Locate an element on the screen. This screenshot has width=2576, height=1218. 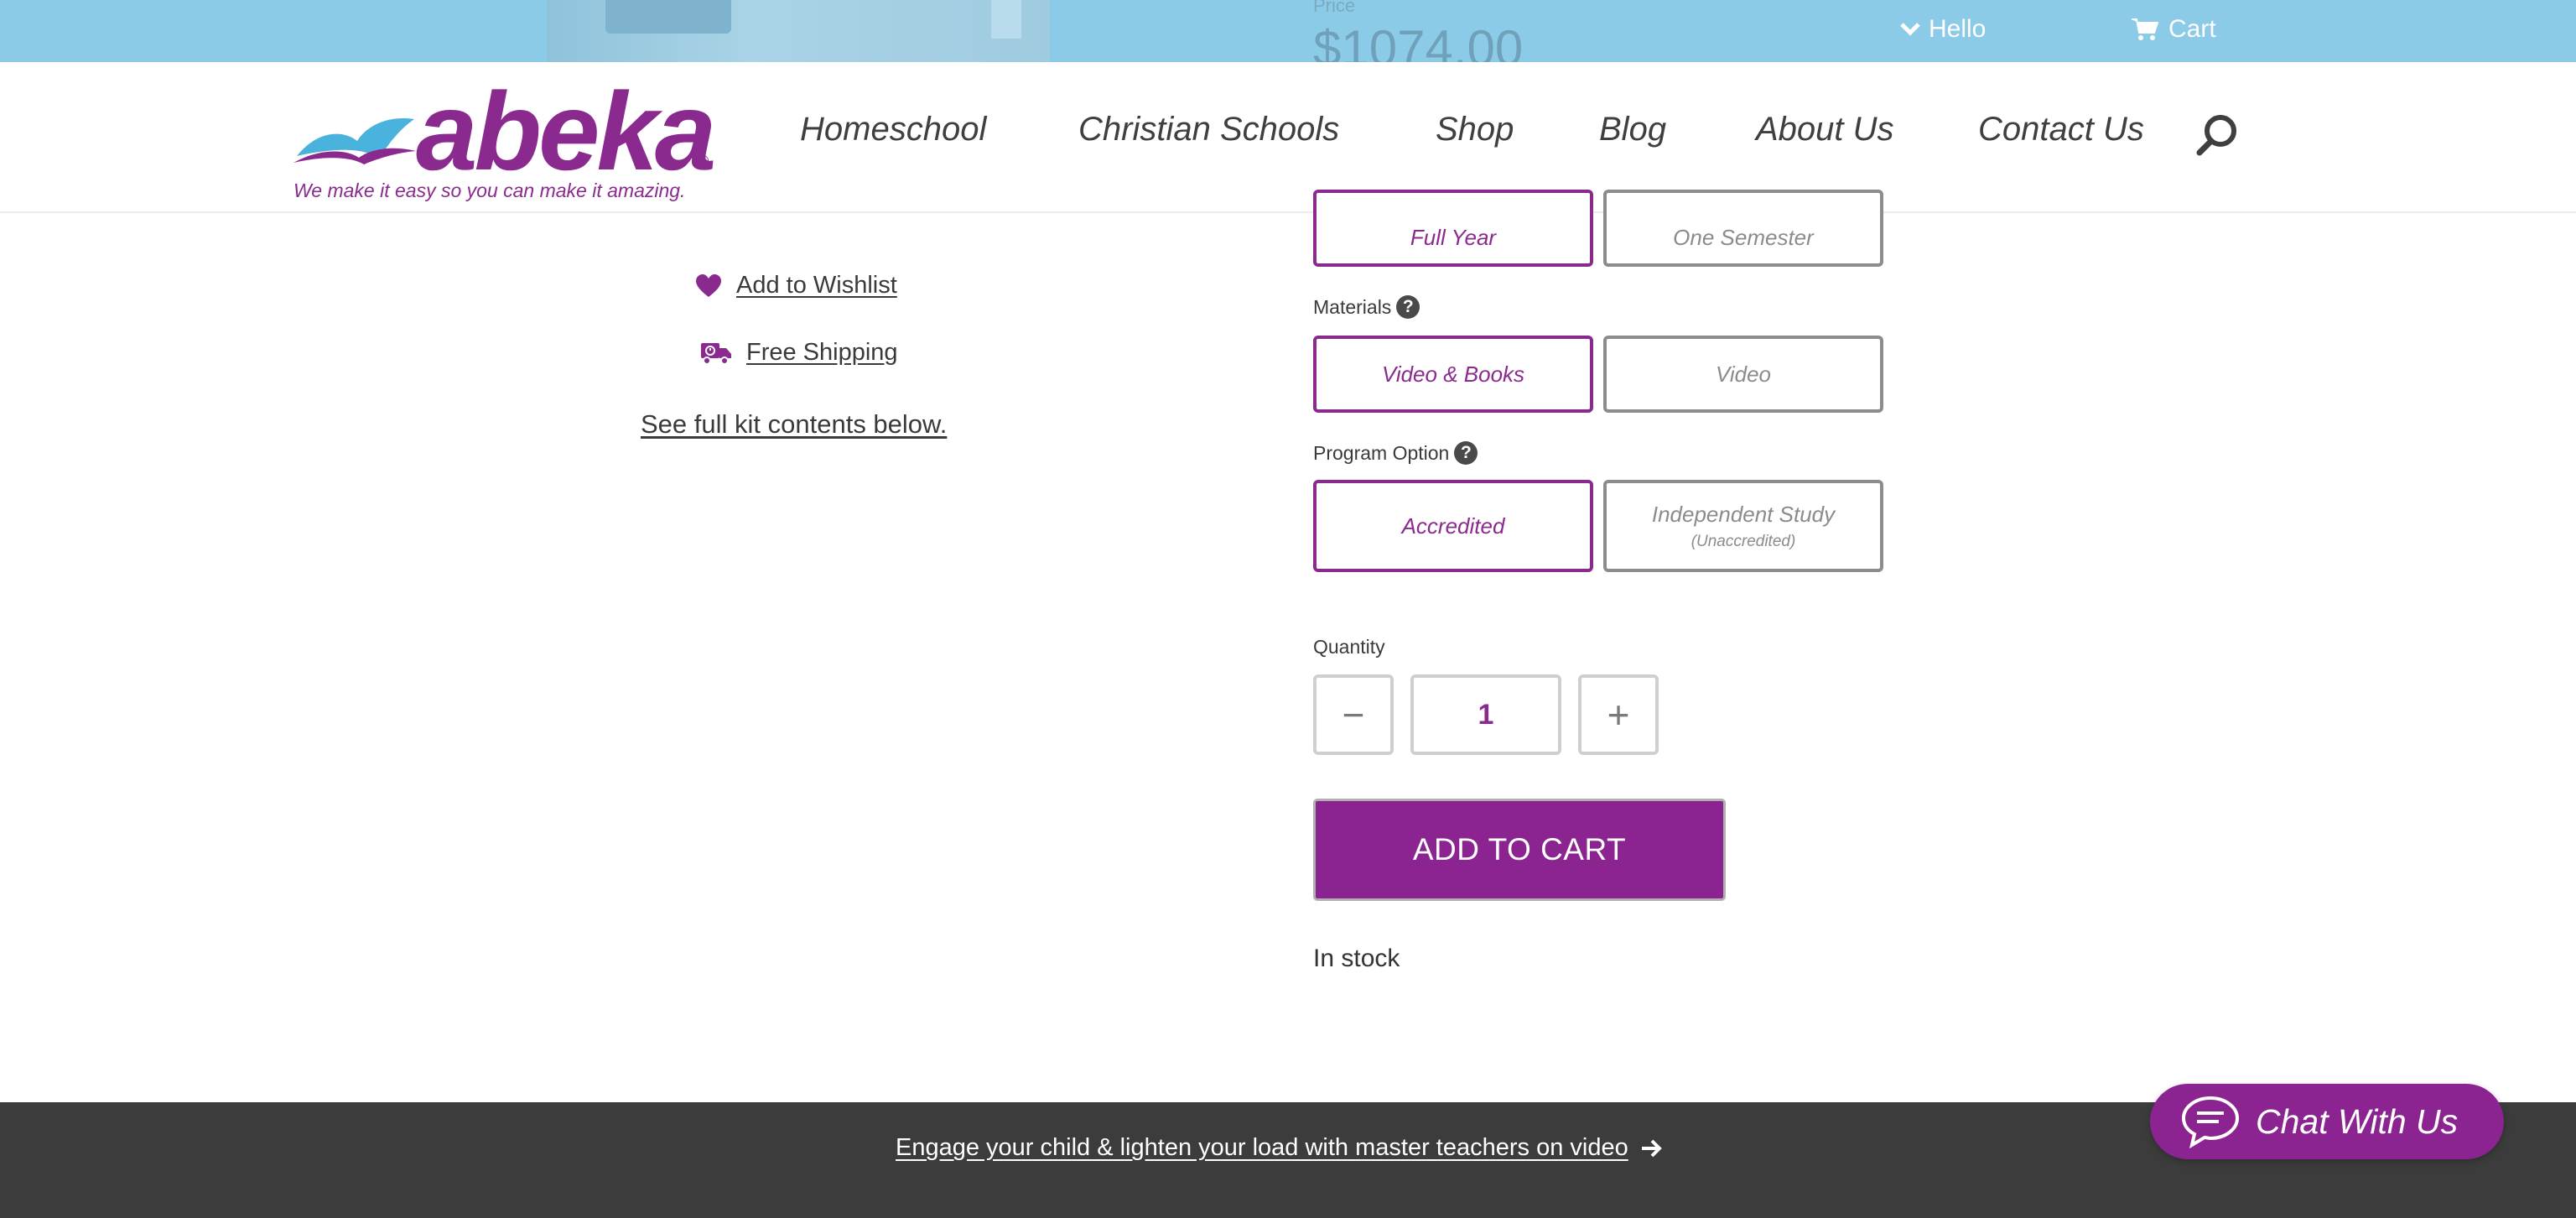
option-independent-study: Independent Study (Unaccredited) is located at coordinates (1743, 526).